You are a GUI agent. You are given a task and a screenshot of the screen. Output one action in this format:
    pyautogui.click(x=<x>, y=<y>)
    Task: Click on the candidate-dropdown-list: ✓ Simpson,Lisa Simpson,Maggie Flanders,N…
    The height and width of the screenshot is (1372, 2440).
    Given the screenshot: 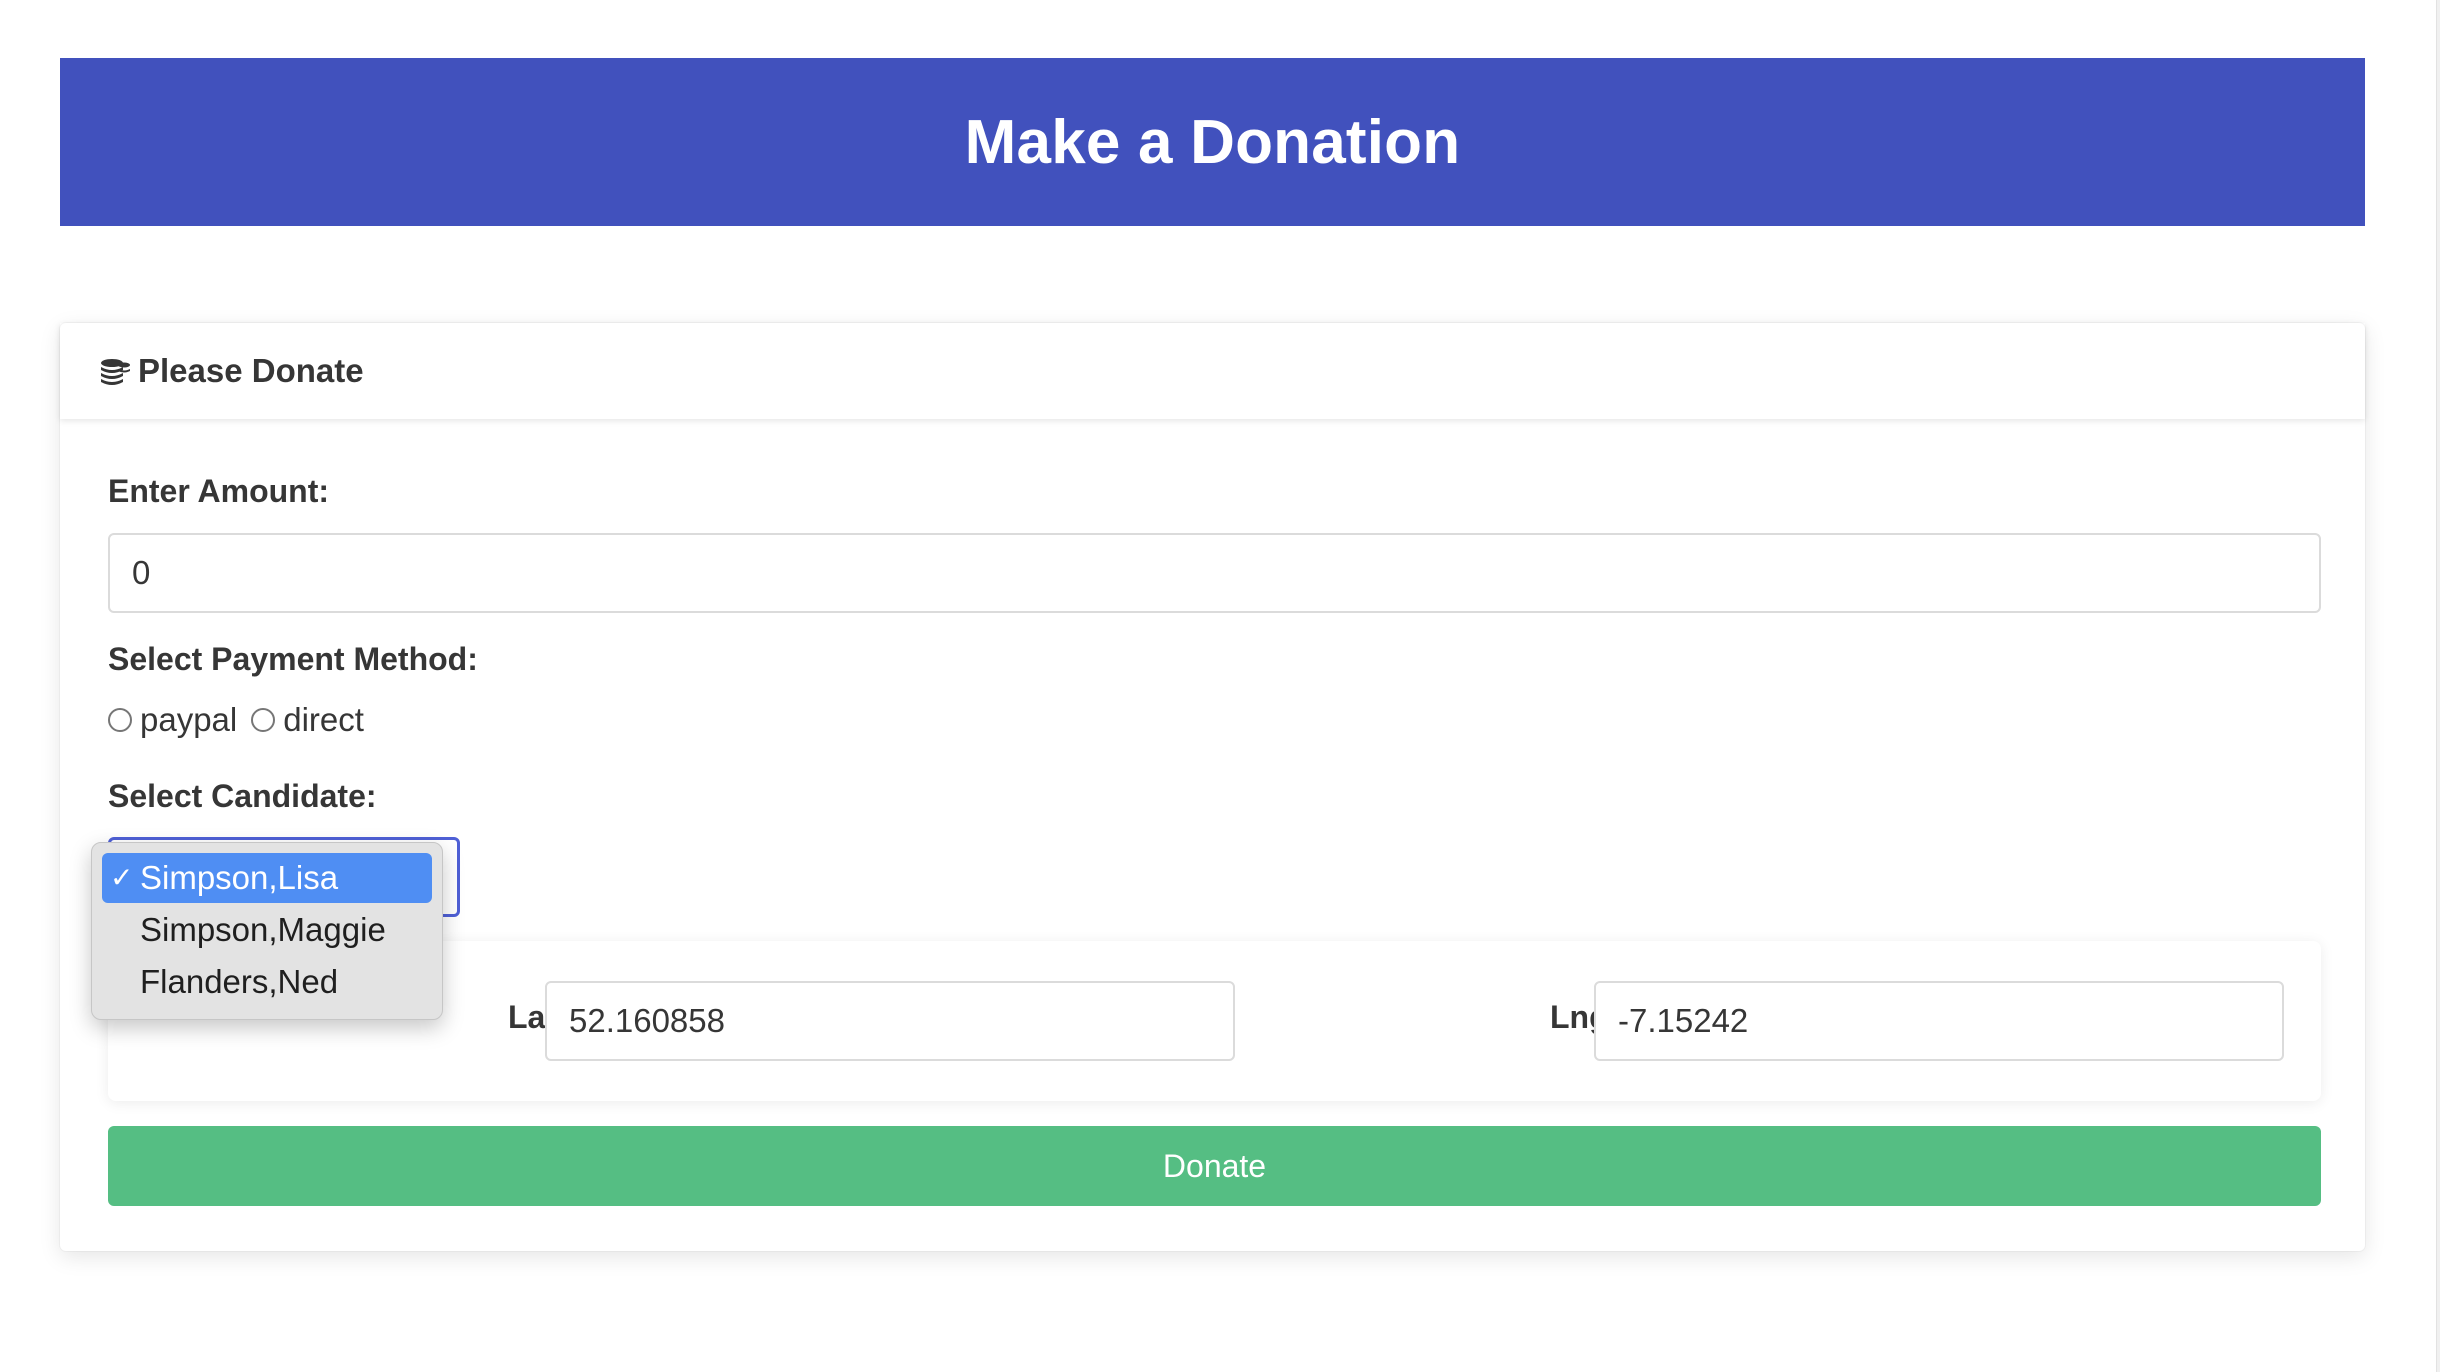 What is the action you would take?
    pyautogui.click(x=267, y=931)
    